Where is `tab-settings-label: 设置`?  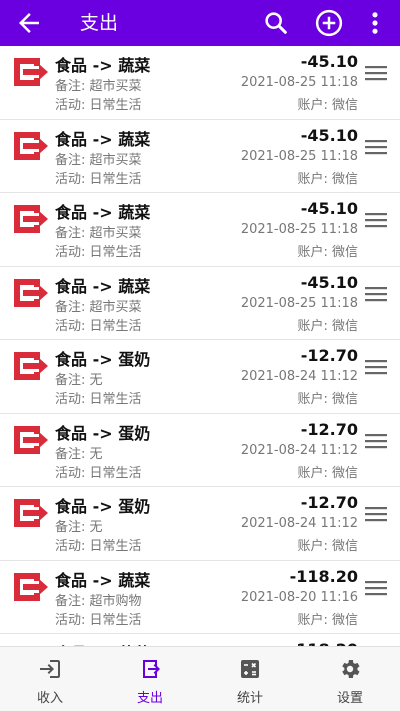 tab-settings-label: 设置 is located at coordinates (349, 698).